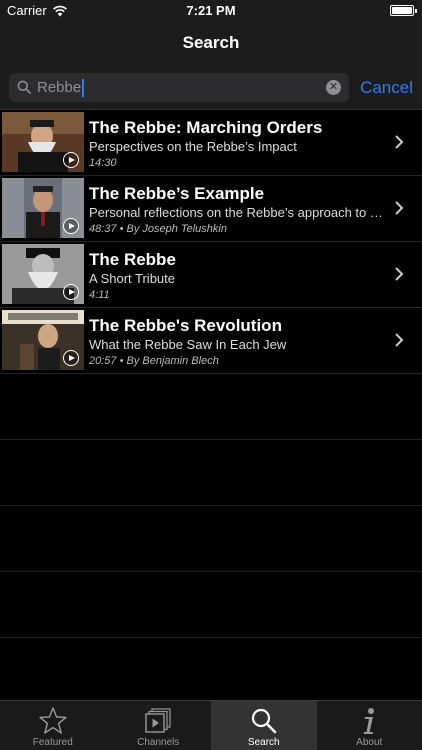 Image resolution: width=422 pixels, height=750 pixels. I want to click on video-subtitle: A Short Tribute, so click(132, 278).